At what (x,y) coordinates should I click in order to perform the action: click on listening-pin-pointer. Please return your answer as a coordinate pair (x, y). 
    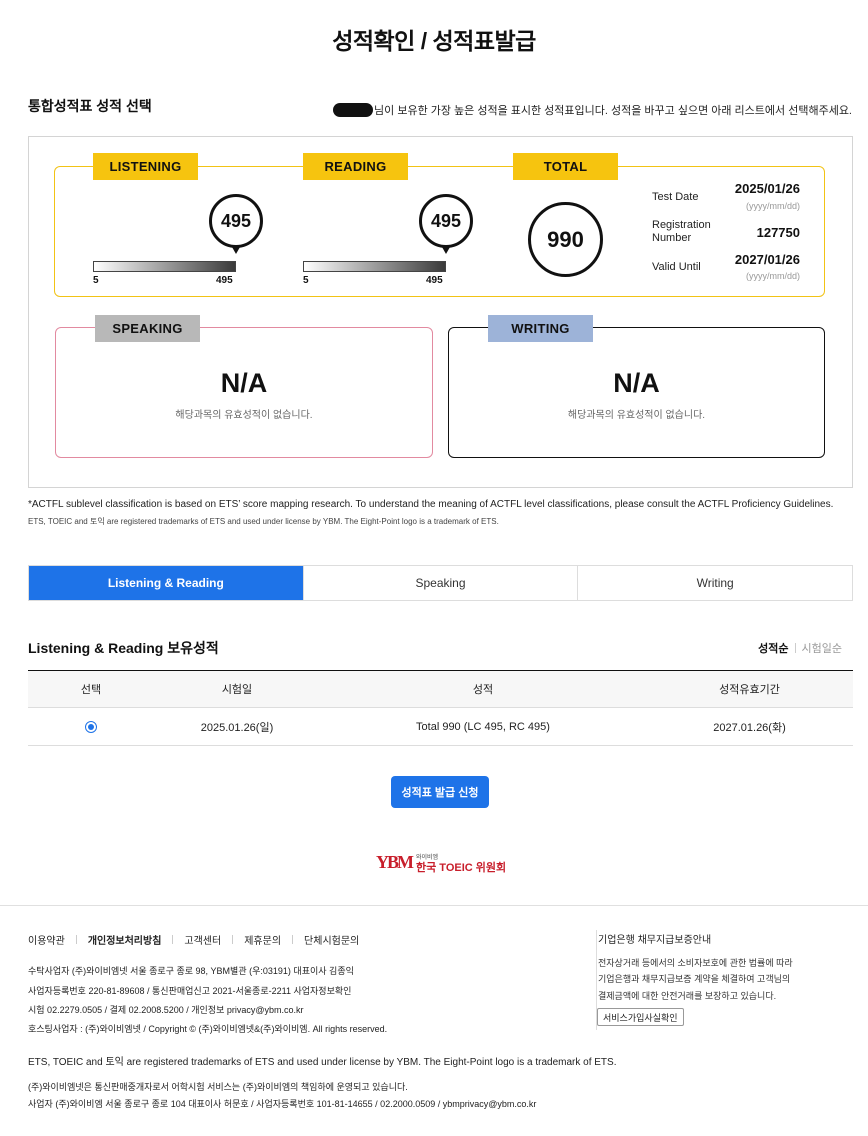
    Looking at the image, I should click on (236, 250).